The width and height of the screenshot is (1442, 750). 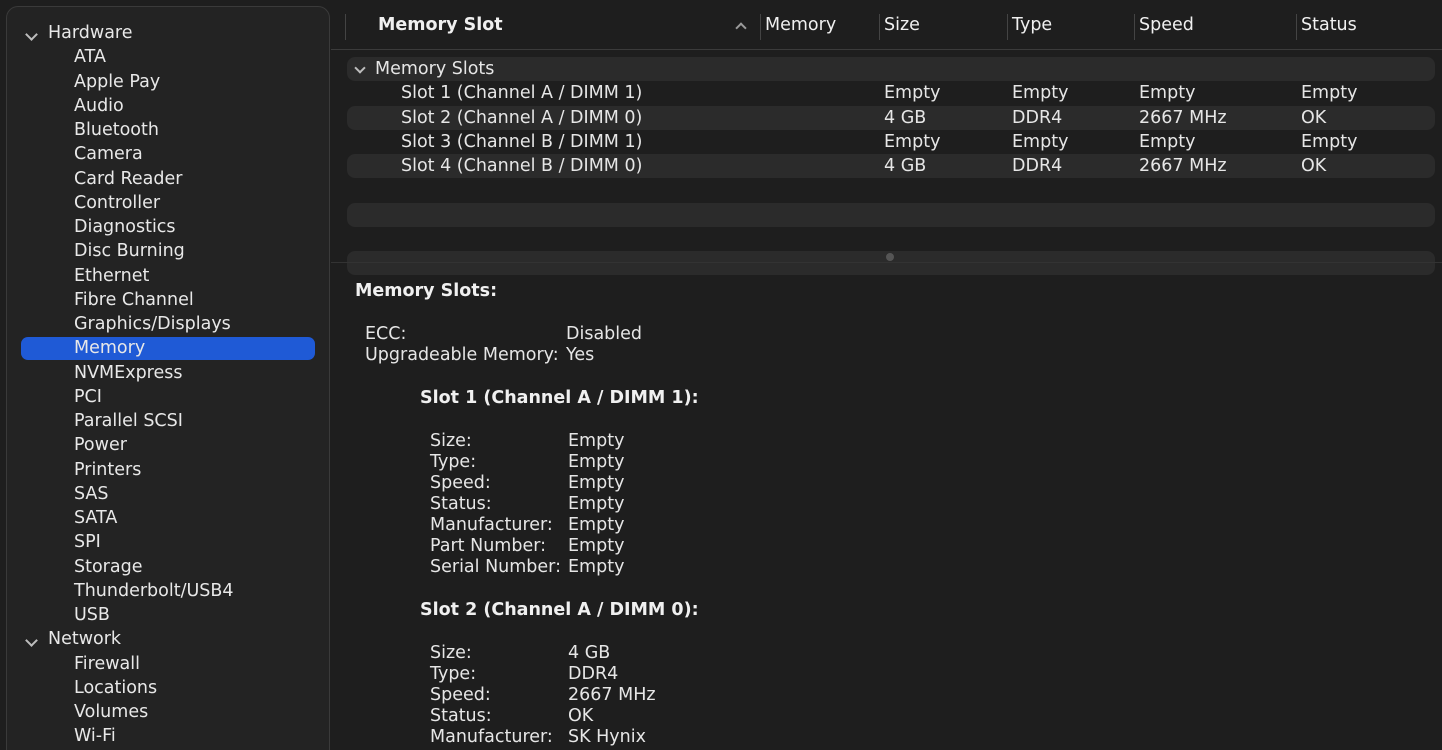 What do you see at coordinates (91, 493) in the screenshot?
I see `sidebar-item-label: SAS` at bounding box center [91, 493].